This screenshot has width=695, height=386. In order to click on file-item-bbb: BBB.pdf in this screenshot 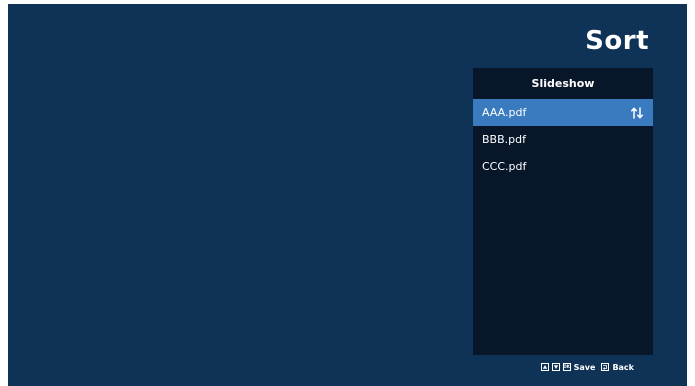, I will do `click(563, 139)`.